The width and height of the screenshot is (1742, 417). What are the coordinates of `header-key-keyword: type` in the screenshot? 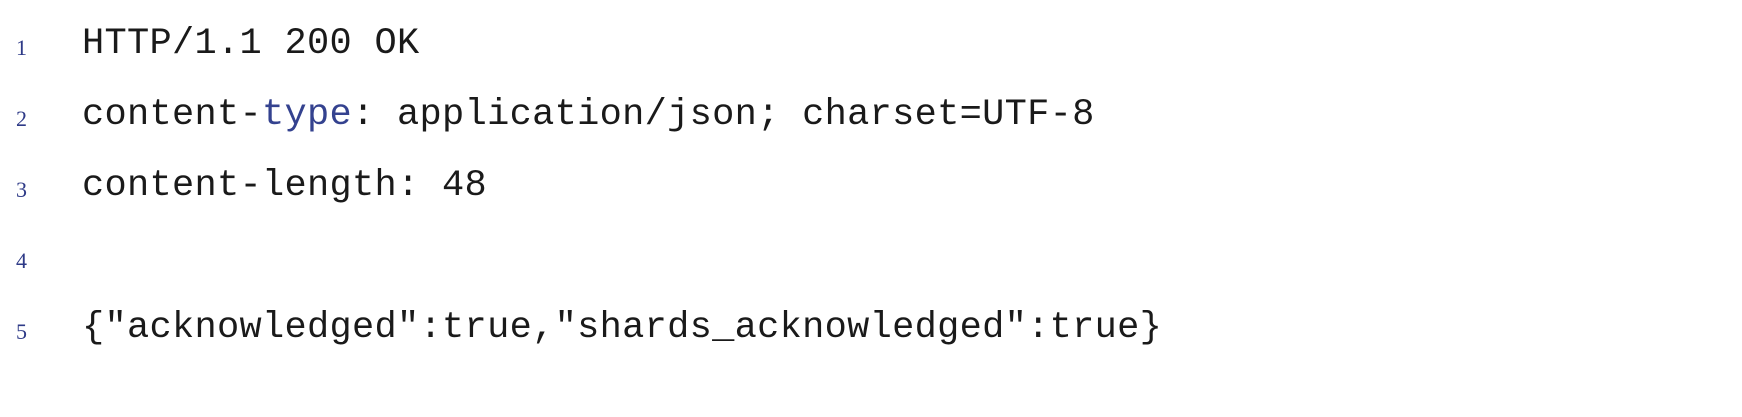 It's located at (307, 115).